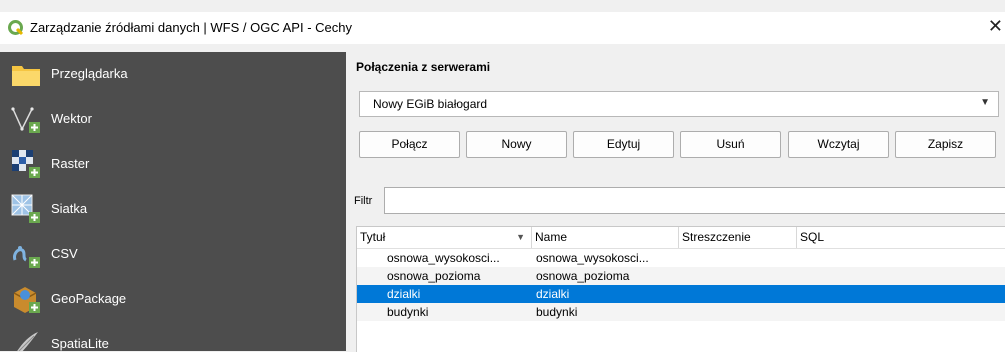 The image size is (1005, 352). What do you see at coordinates (430, 104) in the screenshot?
I see `connection-select-value: Nowy EGiB białogard` at bounding box center [430, 104].